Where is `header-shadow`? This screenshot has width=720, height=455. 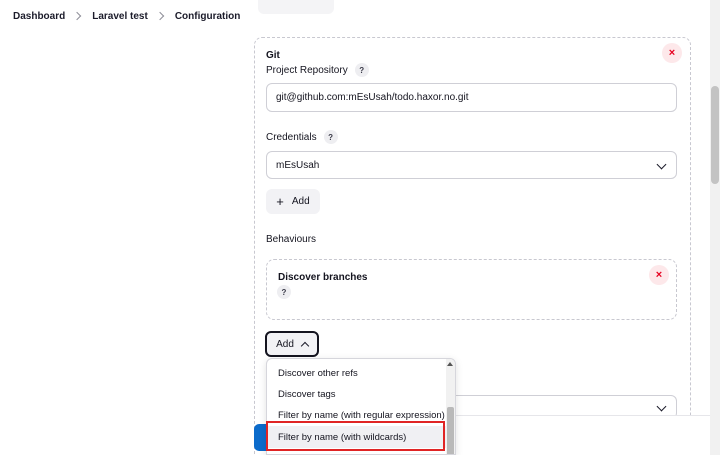 header-shadow is located at coordinates (296, 7).